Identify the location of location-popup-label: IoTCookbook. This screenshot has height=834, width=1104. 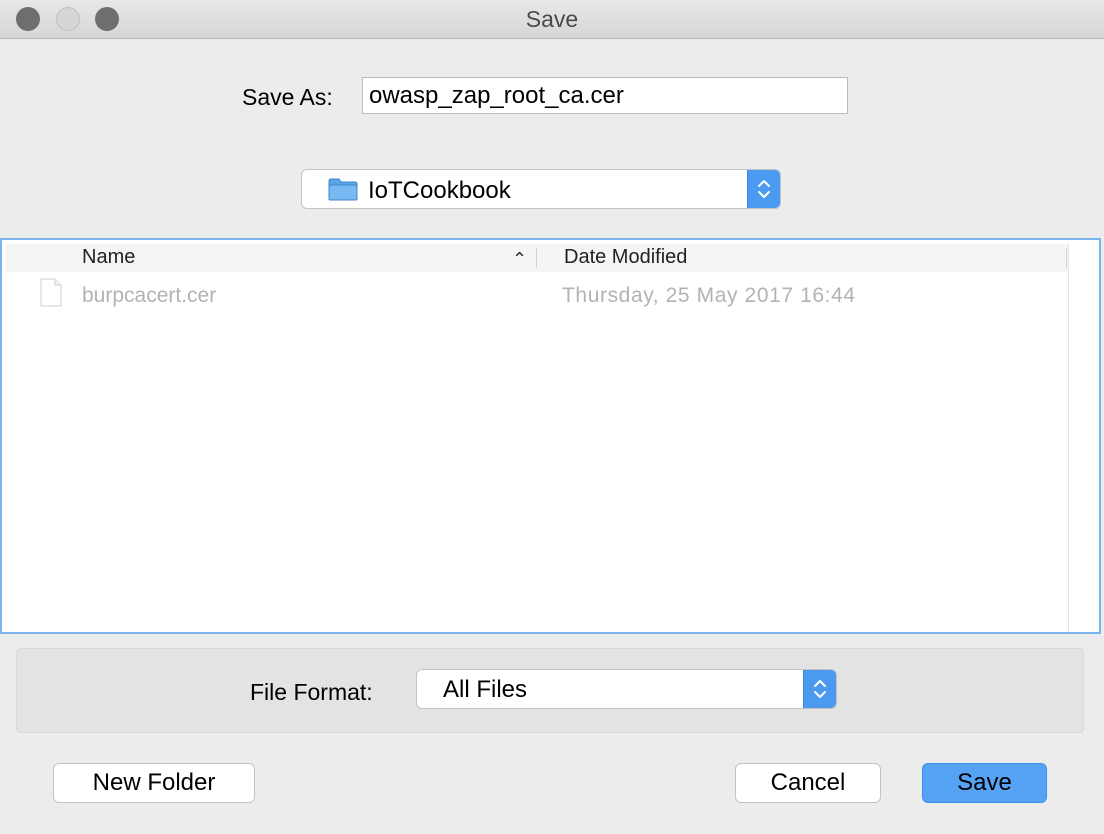
(439, 190).